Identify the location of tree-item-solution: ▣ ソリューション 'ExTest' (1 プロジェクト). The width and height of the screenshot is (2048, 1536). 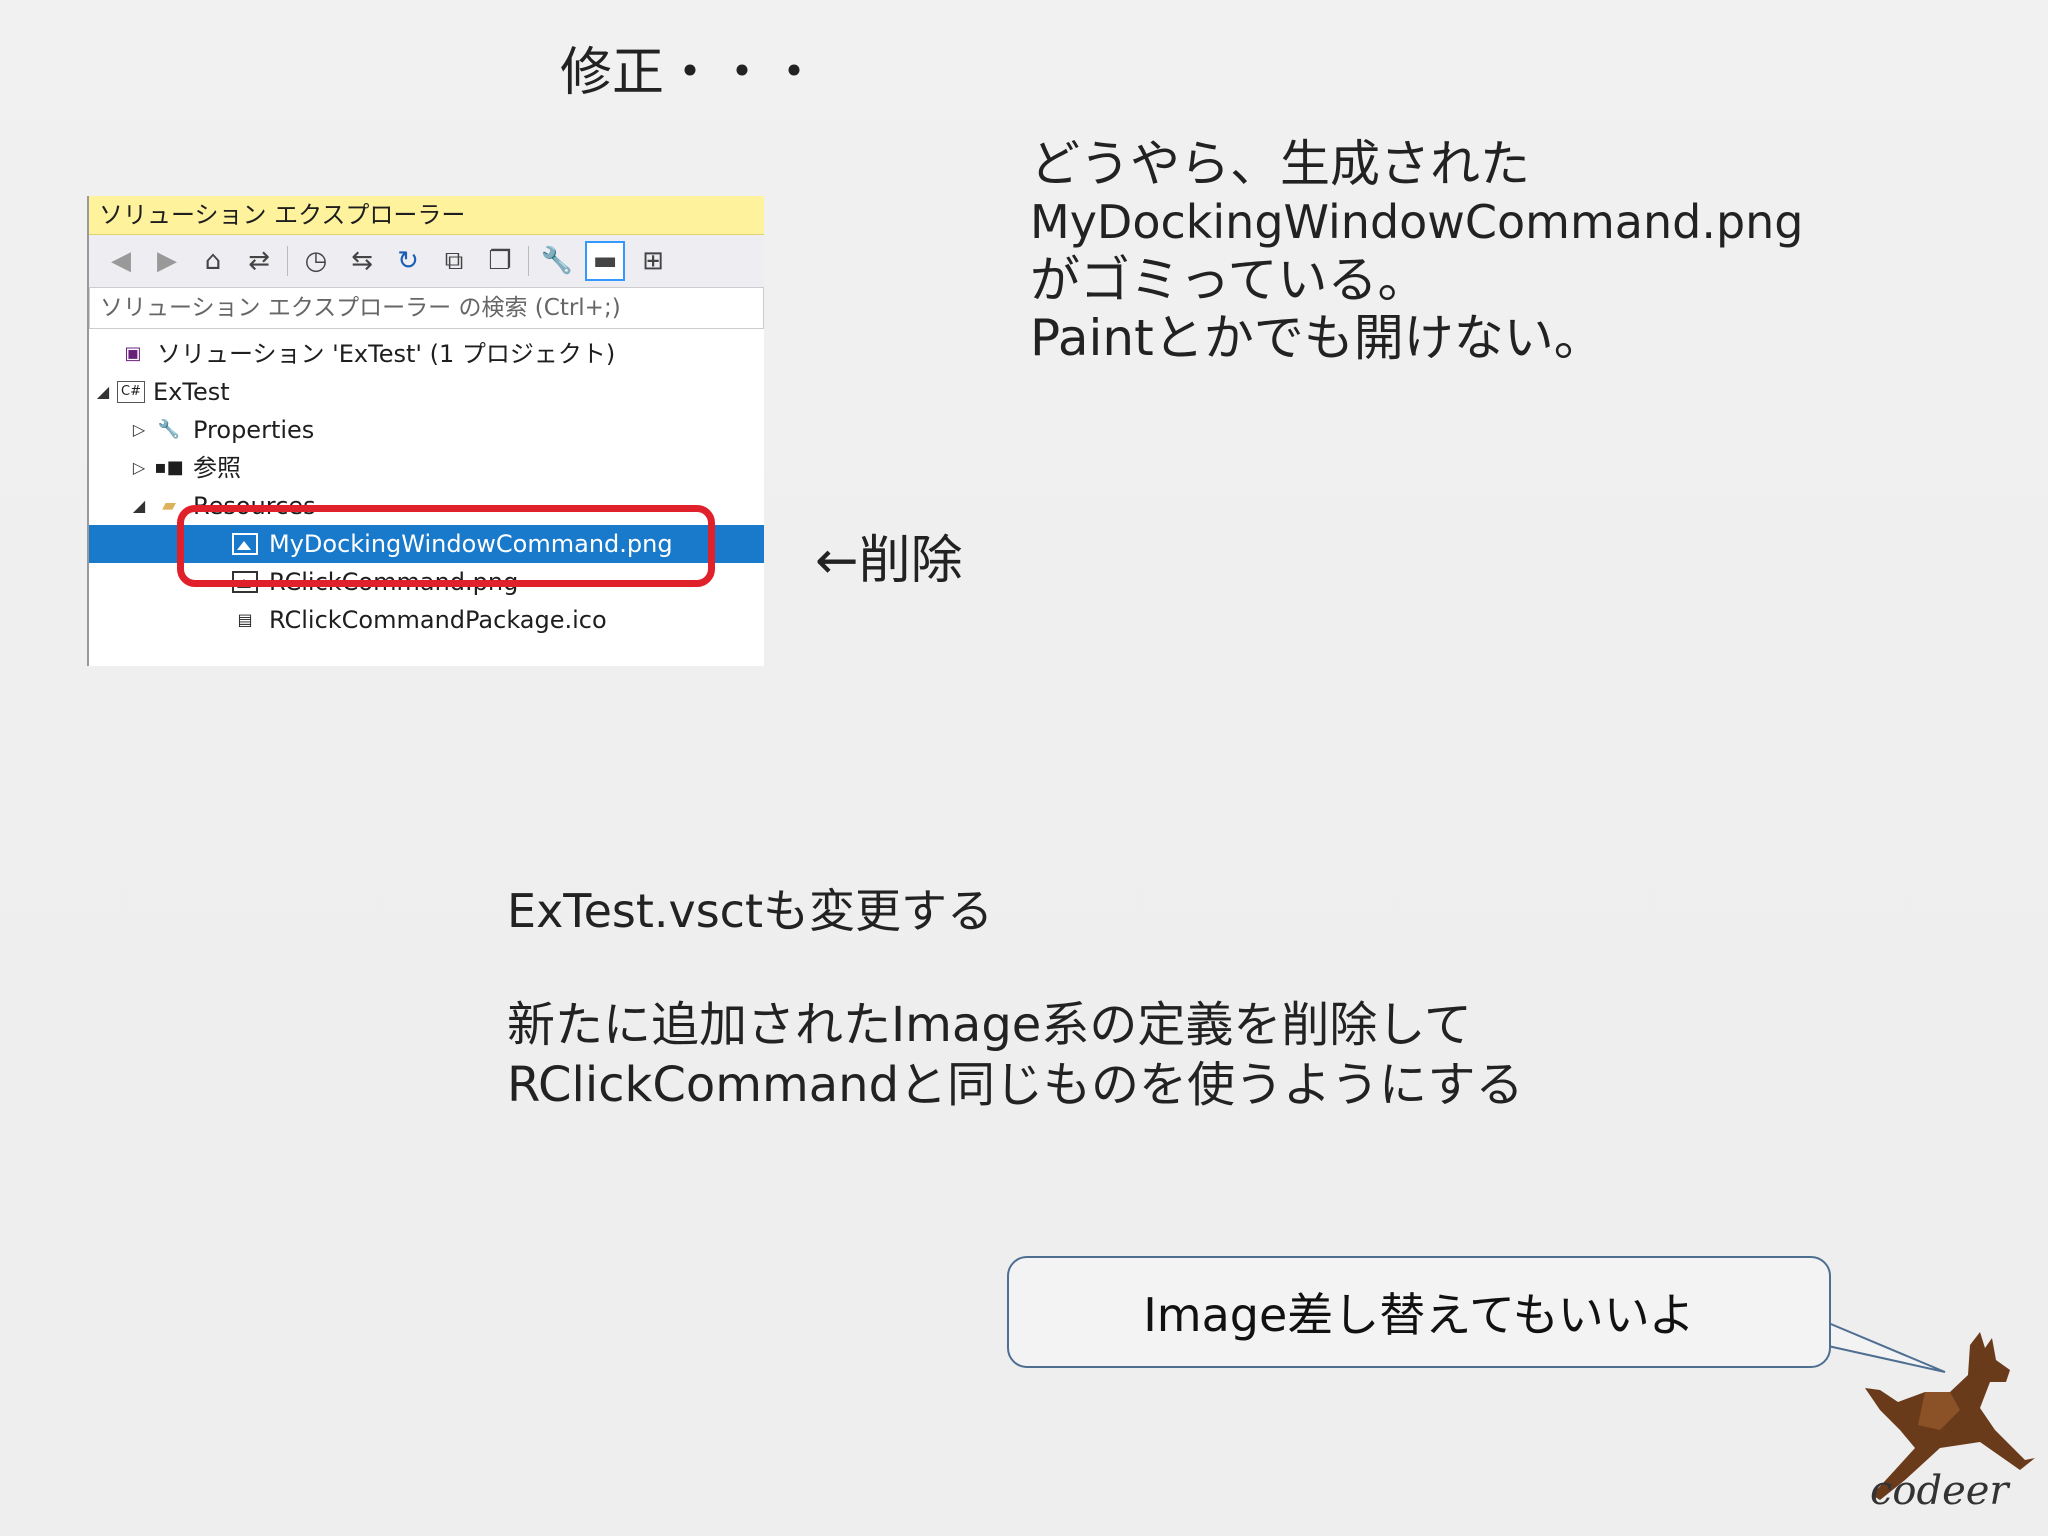
(426, 354).